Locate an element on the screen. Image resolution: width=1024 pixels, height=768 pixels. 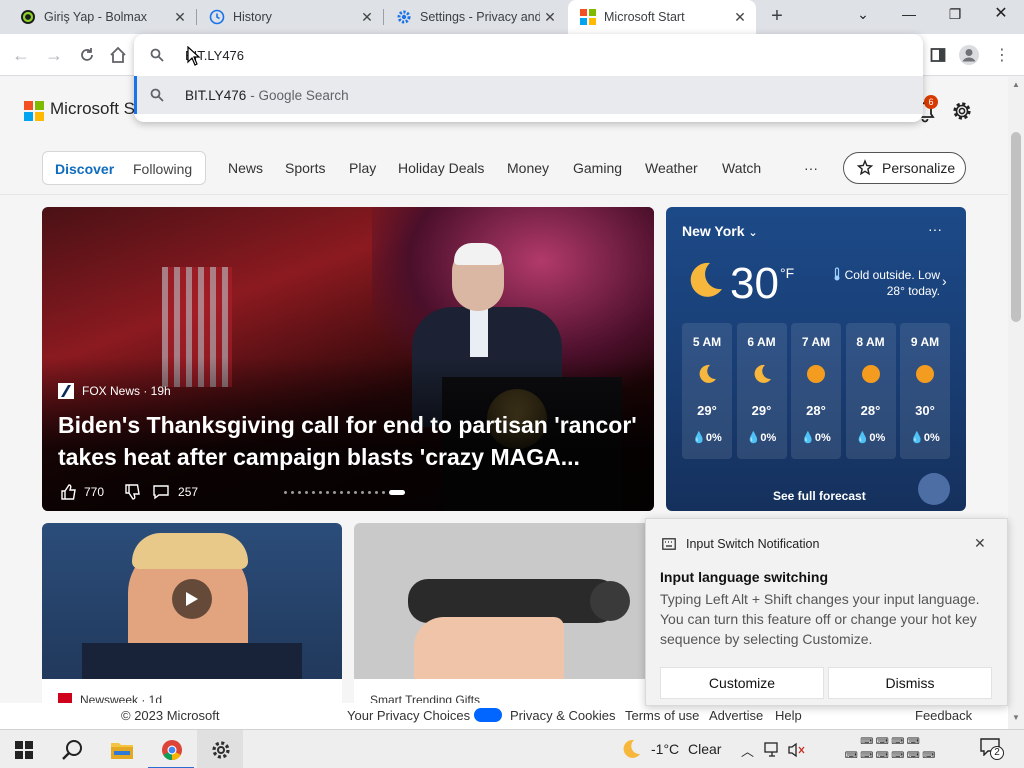
nav-link-holiday-deals: Holiday Deals is located at coordinates (441, 168).